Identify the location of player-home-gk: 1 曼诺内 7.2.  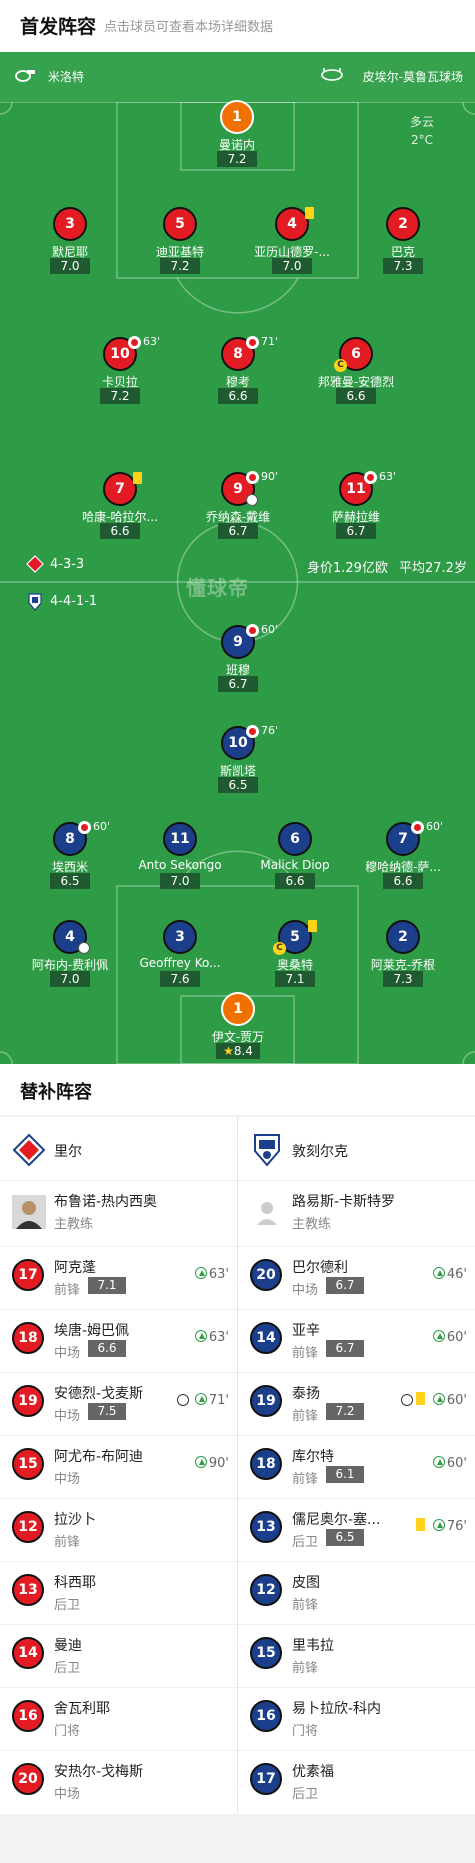
(237, 133).